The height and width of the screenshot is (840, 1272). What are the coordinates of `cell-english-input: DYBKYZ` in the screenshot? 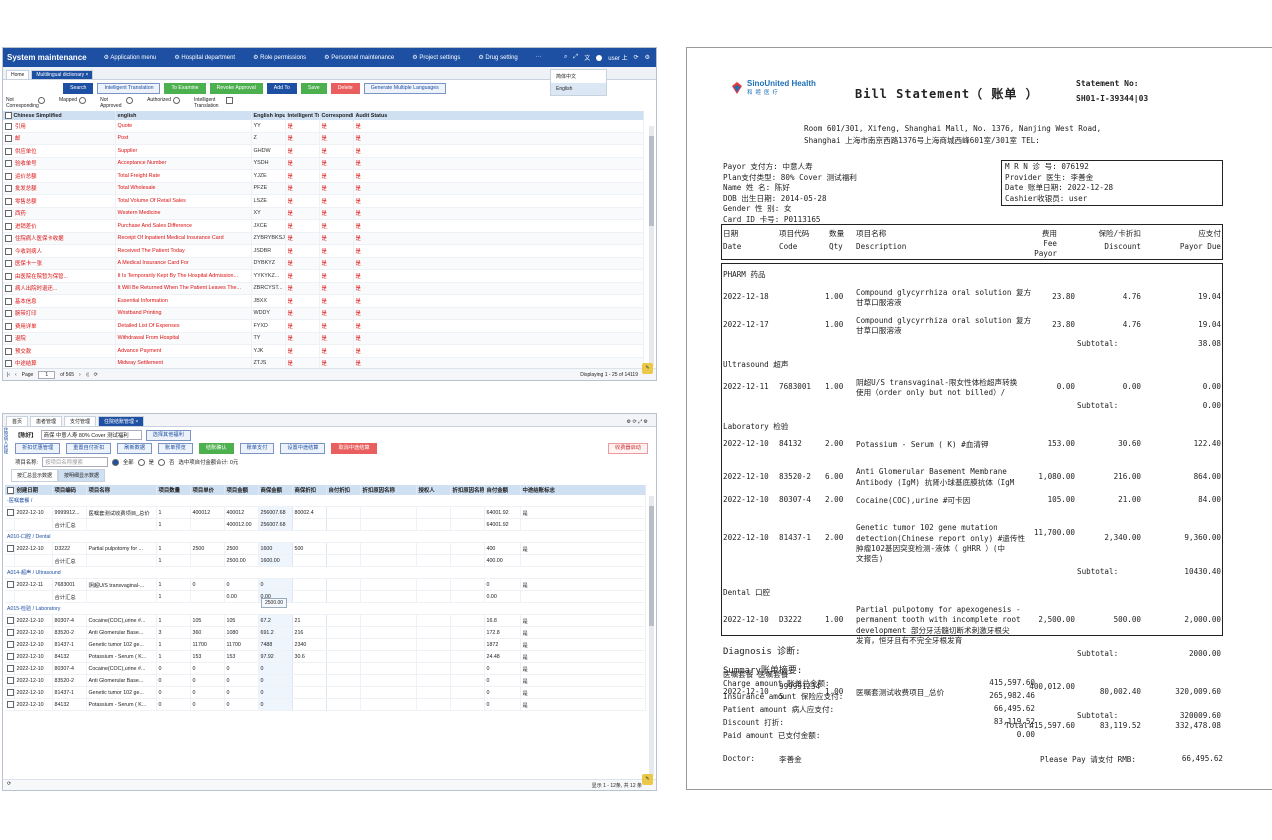 It's located at (268, 263).